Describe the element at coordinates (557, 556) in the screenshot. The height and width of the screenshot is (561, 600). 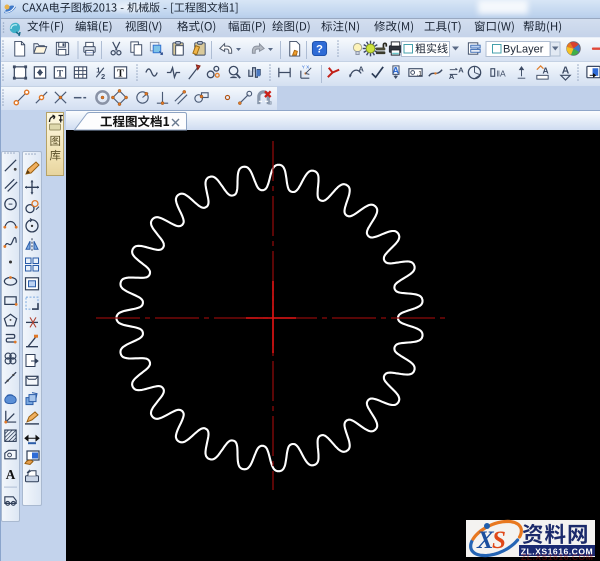
I see `svg-text: ZL.XS1616.COM` at that location.